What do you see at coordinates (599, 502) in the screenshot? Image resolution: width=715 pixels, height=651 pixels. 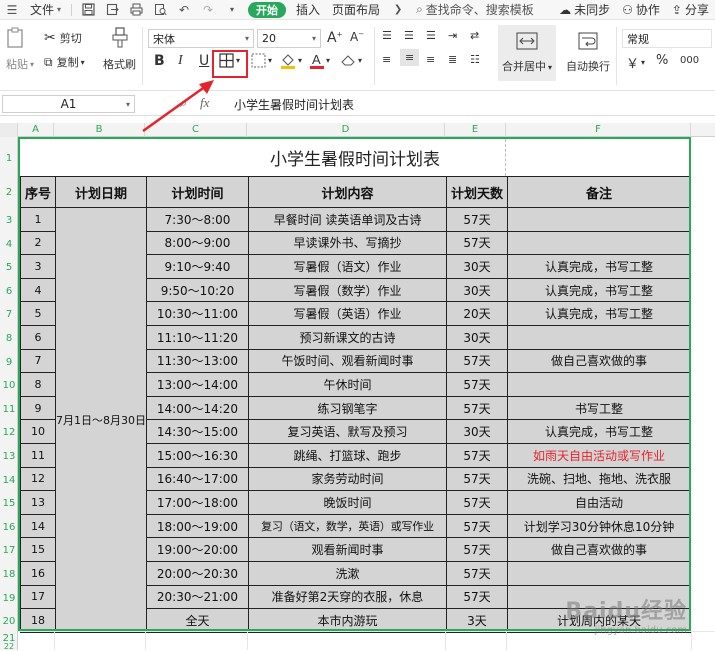 I see `note-cell: 自由活动` at bounding box center [599, 502].